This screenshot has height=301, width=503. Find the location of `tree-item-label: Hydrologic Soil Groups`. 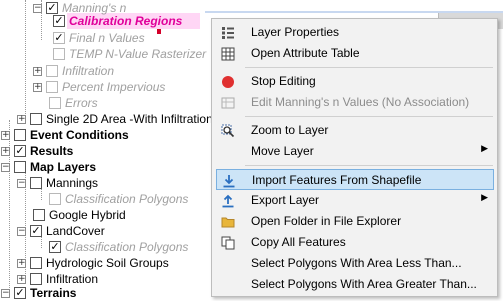

tree-item-label: Hydrologic Soil Groups is located at coordinates (107, 263).